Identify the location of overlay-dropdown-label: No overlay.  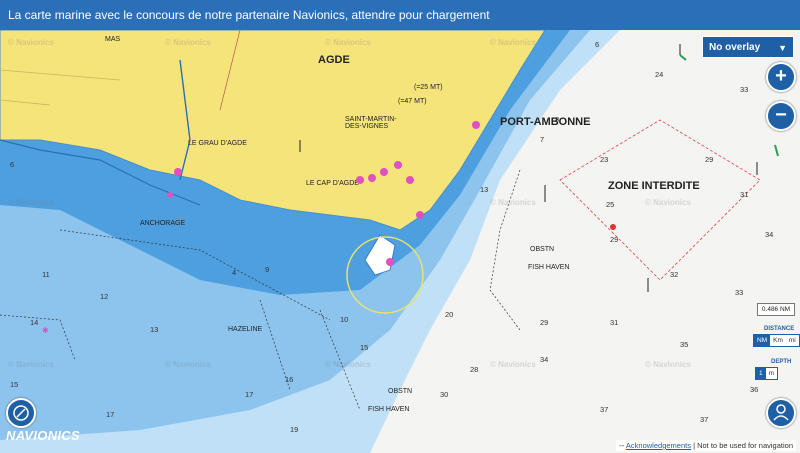
(735, 47).